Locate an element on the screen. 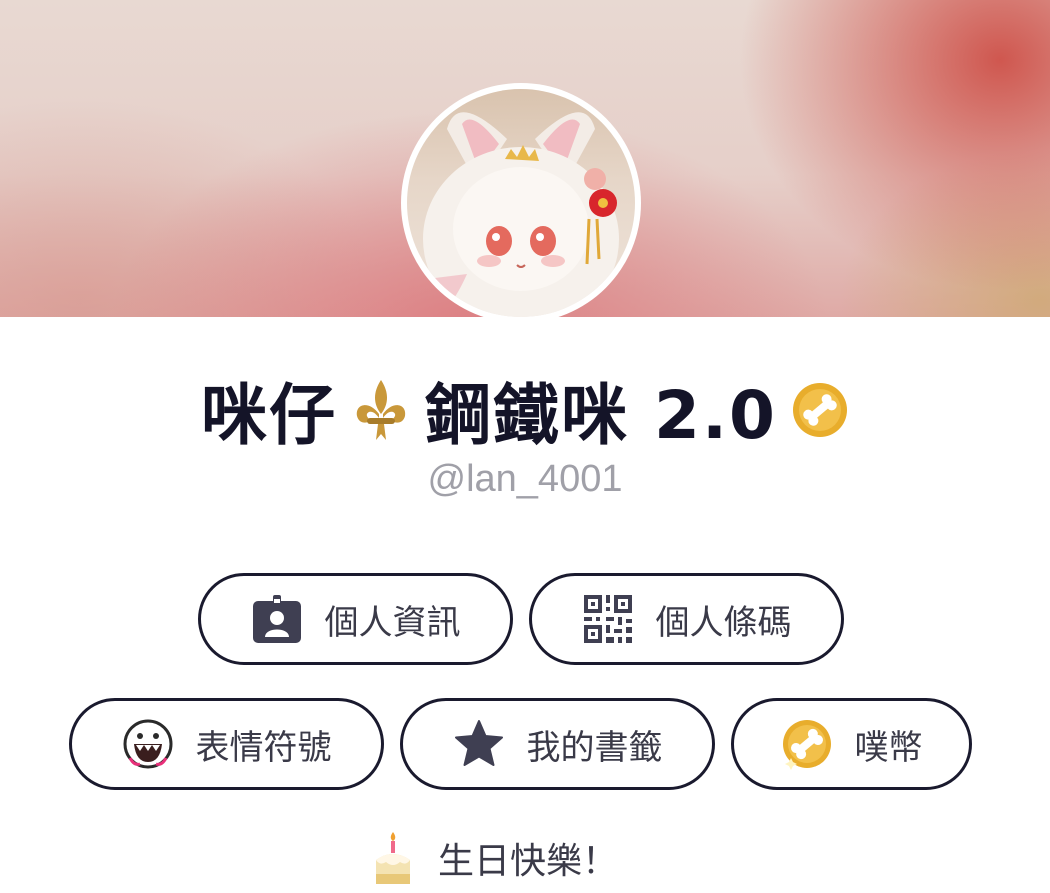 The width and height of the screenshot is (1050, 893). profile-info-label: 個人資訊 is located at coordinates (392, 622).